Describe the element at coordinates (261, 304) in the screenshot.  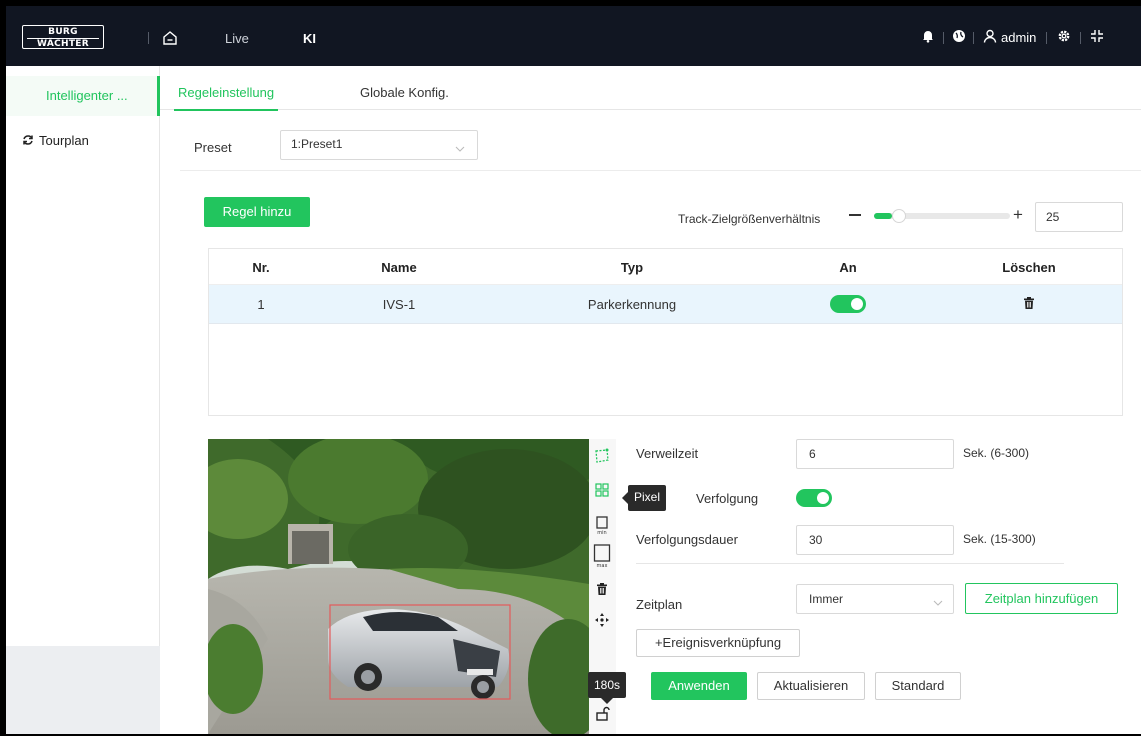
I see `rule-nr: 1` at that location.